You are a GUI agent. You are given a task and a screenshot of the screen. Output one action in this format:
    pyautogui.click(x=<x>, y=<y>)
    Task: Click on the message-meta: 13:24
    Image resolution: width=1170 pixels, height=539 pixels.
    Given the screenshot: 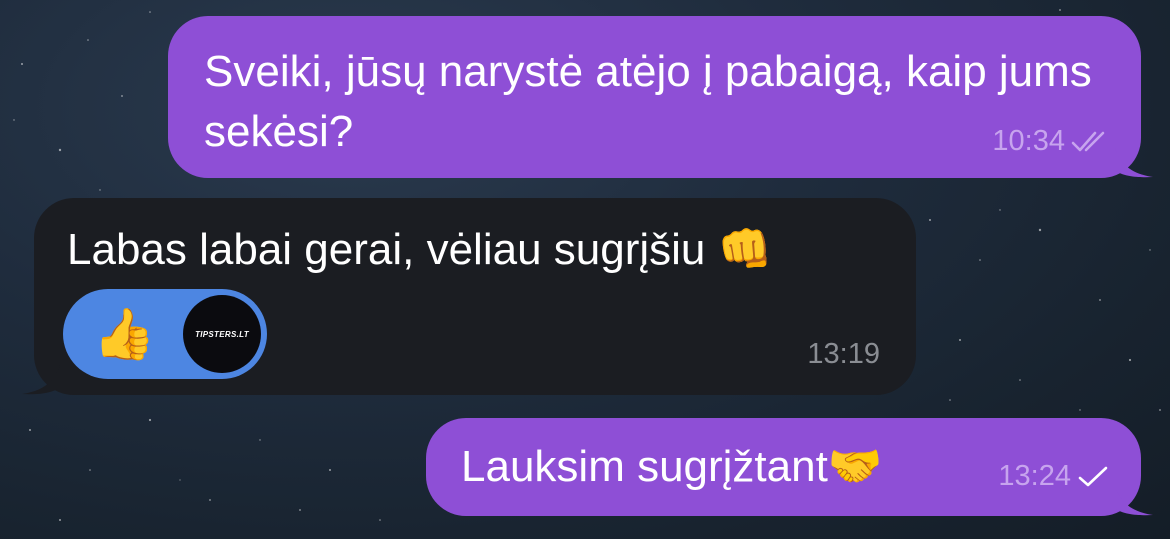 What is the action you would take?
    pyautogui.click(x=1054, y=476)
    